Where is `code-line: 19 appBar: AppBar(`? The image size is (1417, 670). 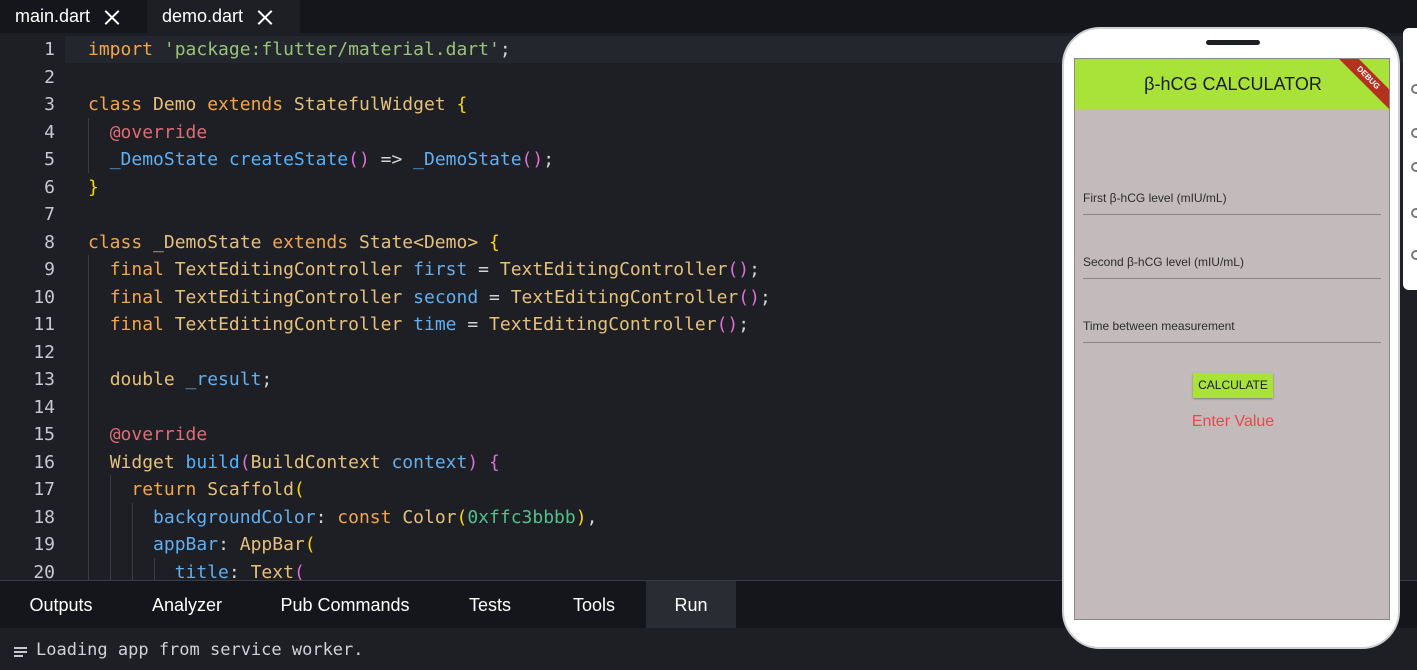
code-line: 19 appBar: AppBar( is located at coordinates (530, 544).